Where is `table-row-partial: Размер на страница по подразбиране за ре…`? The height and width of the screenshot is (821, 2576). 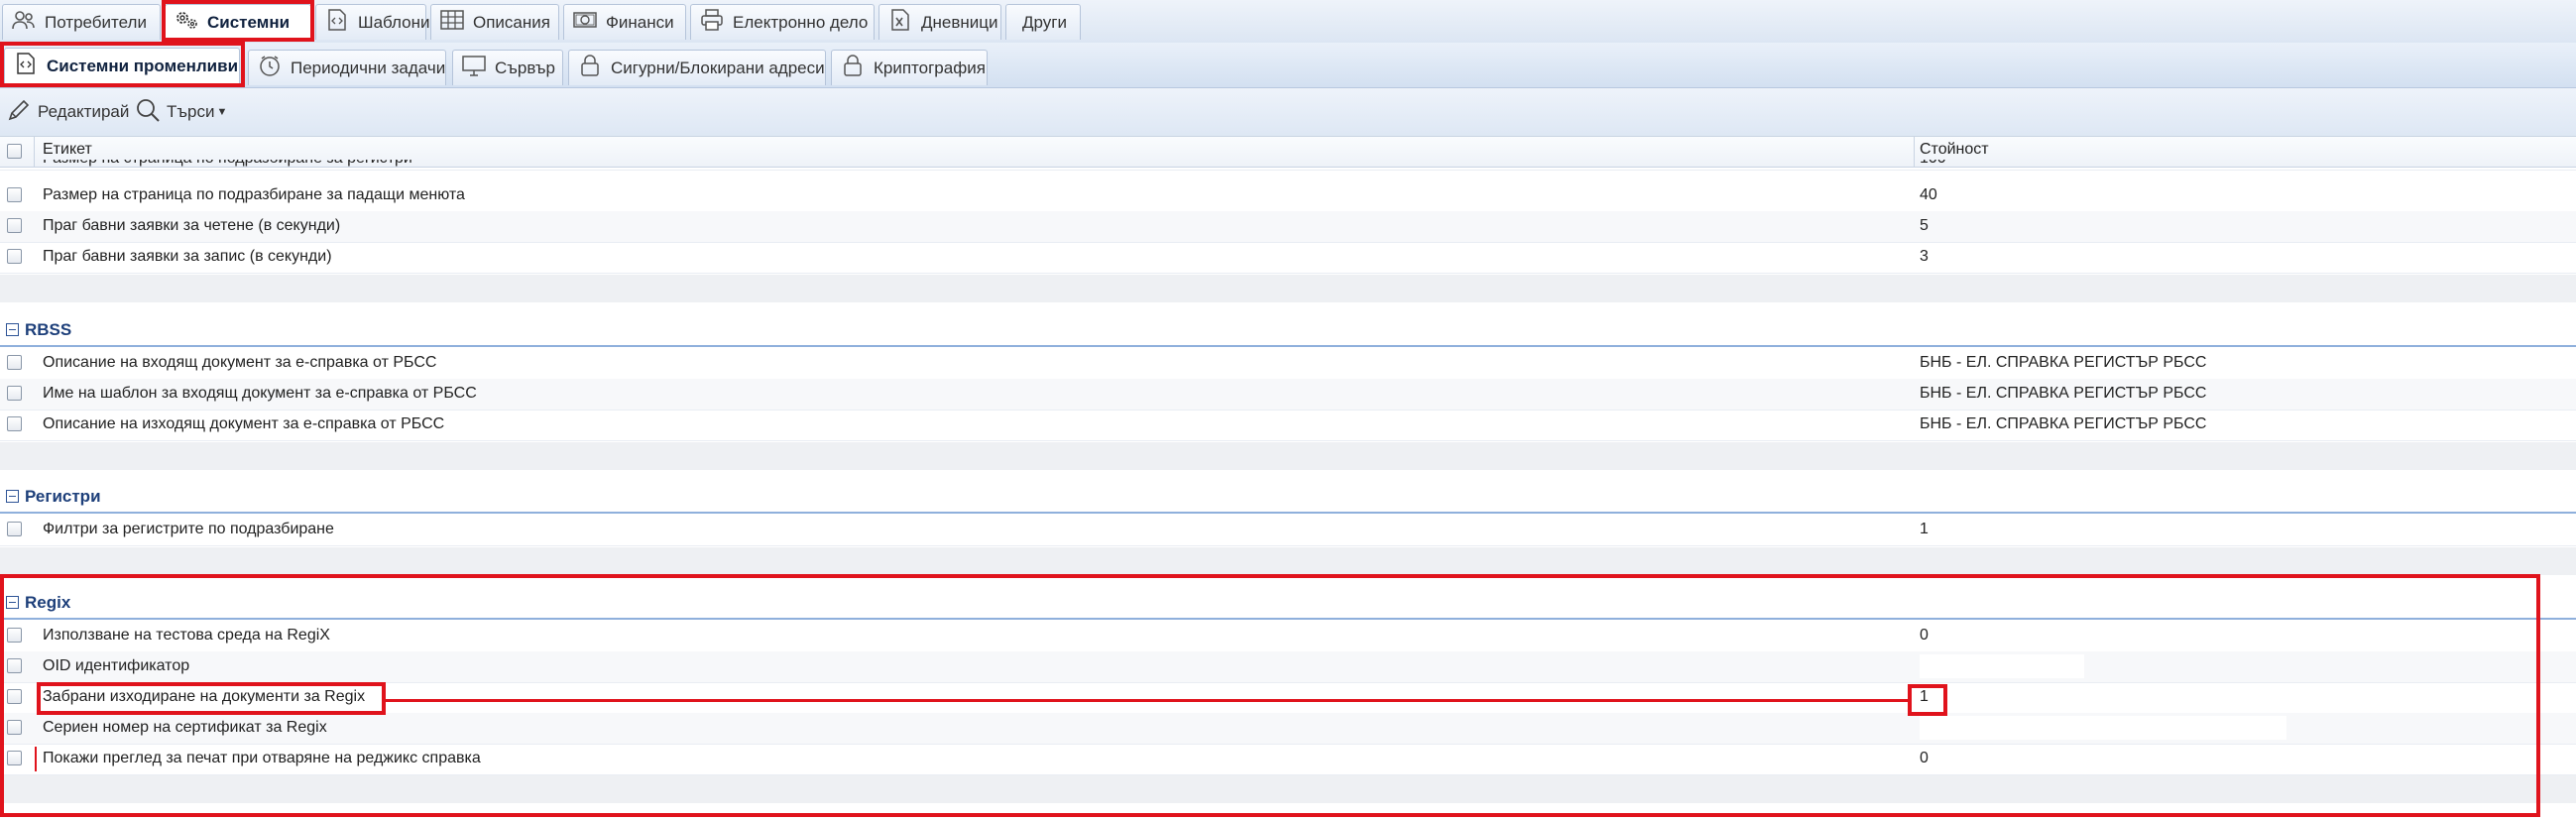 table-row-partial: Размер на страница по подразбиране за ре… is located at coordinates (1288, 165).